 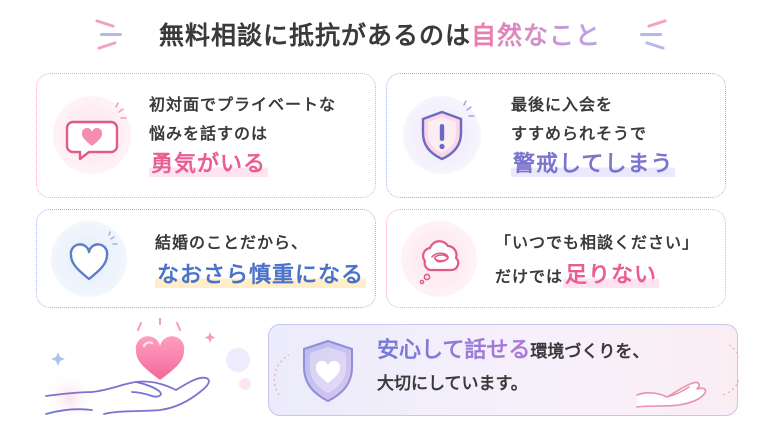 I want to click on card-not-enough-line2-prefix: だけでは, so click(x=529, y=276).